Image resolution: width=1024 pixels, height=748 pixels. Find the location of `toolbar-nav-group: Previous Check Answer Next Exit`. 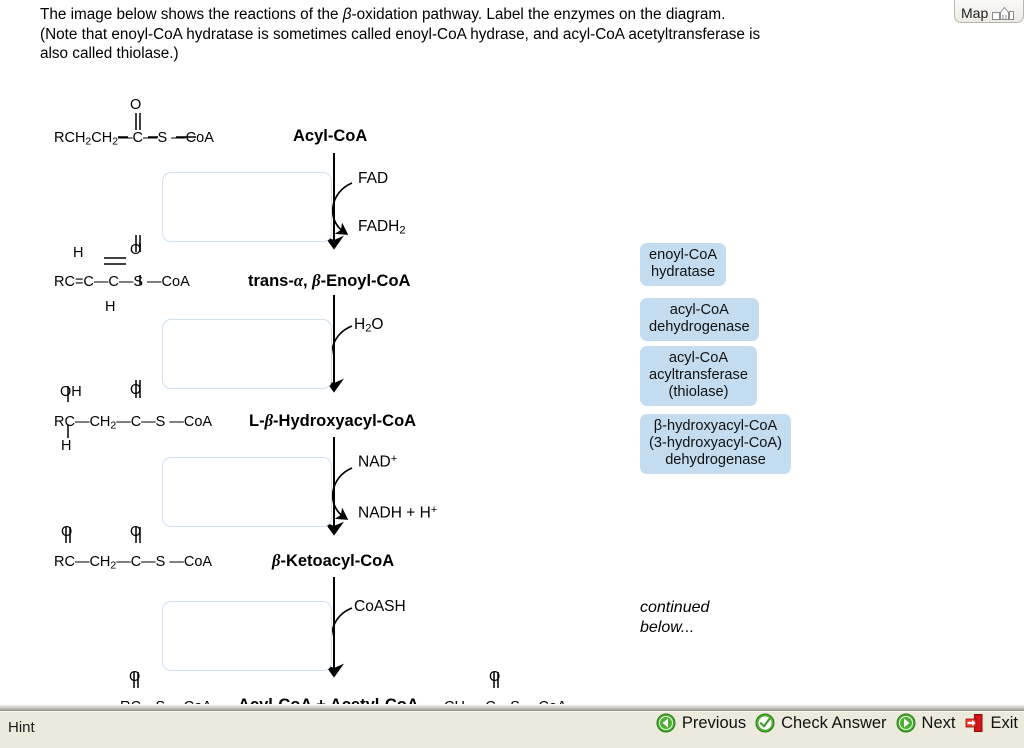

toolbar-nav-group: Previous Check Answer Next Exit is located at coordinates (837, 723).